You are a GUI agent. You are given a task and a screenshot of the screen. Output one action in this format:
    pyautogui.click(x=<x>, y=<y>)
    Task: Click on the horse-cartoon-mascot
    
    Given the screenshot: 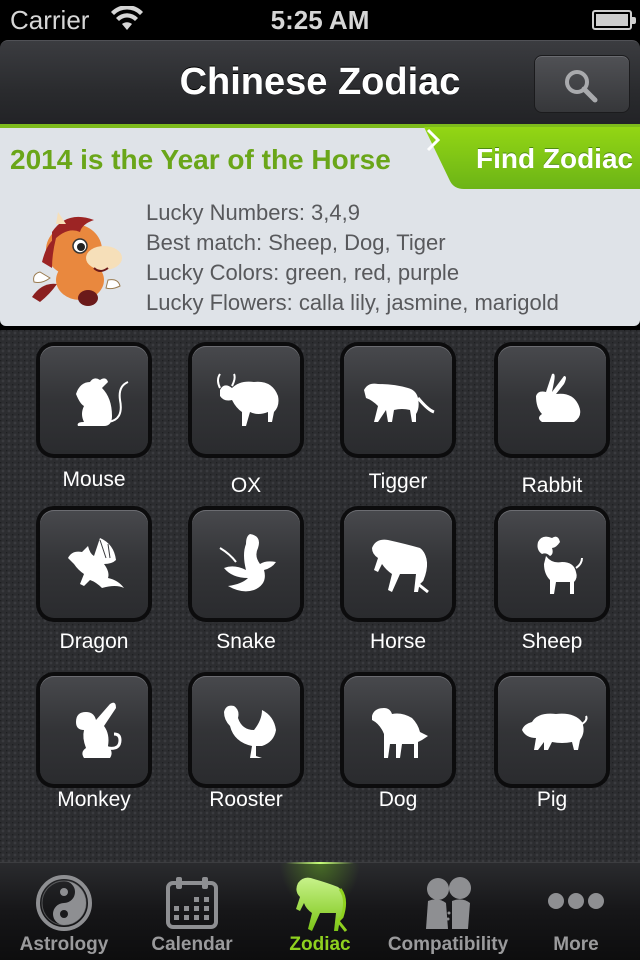 What is the action you would take?
    pyautogui.click(x=77, y=259)
    